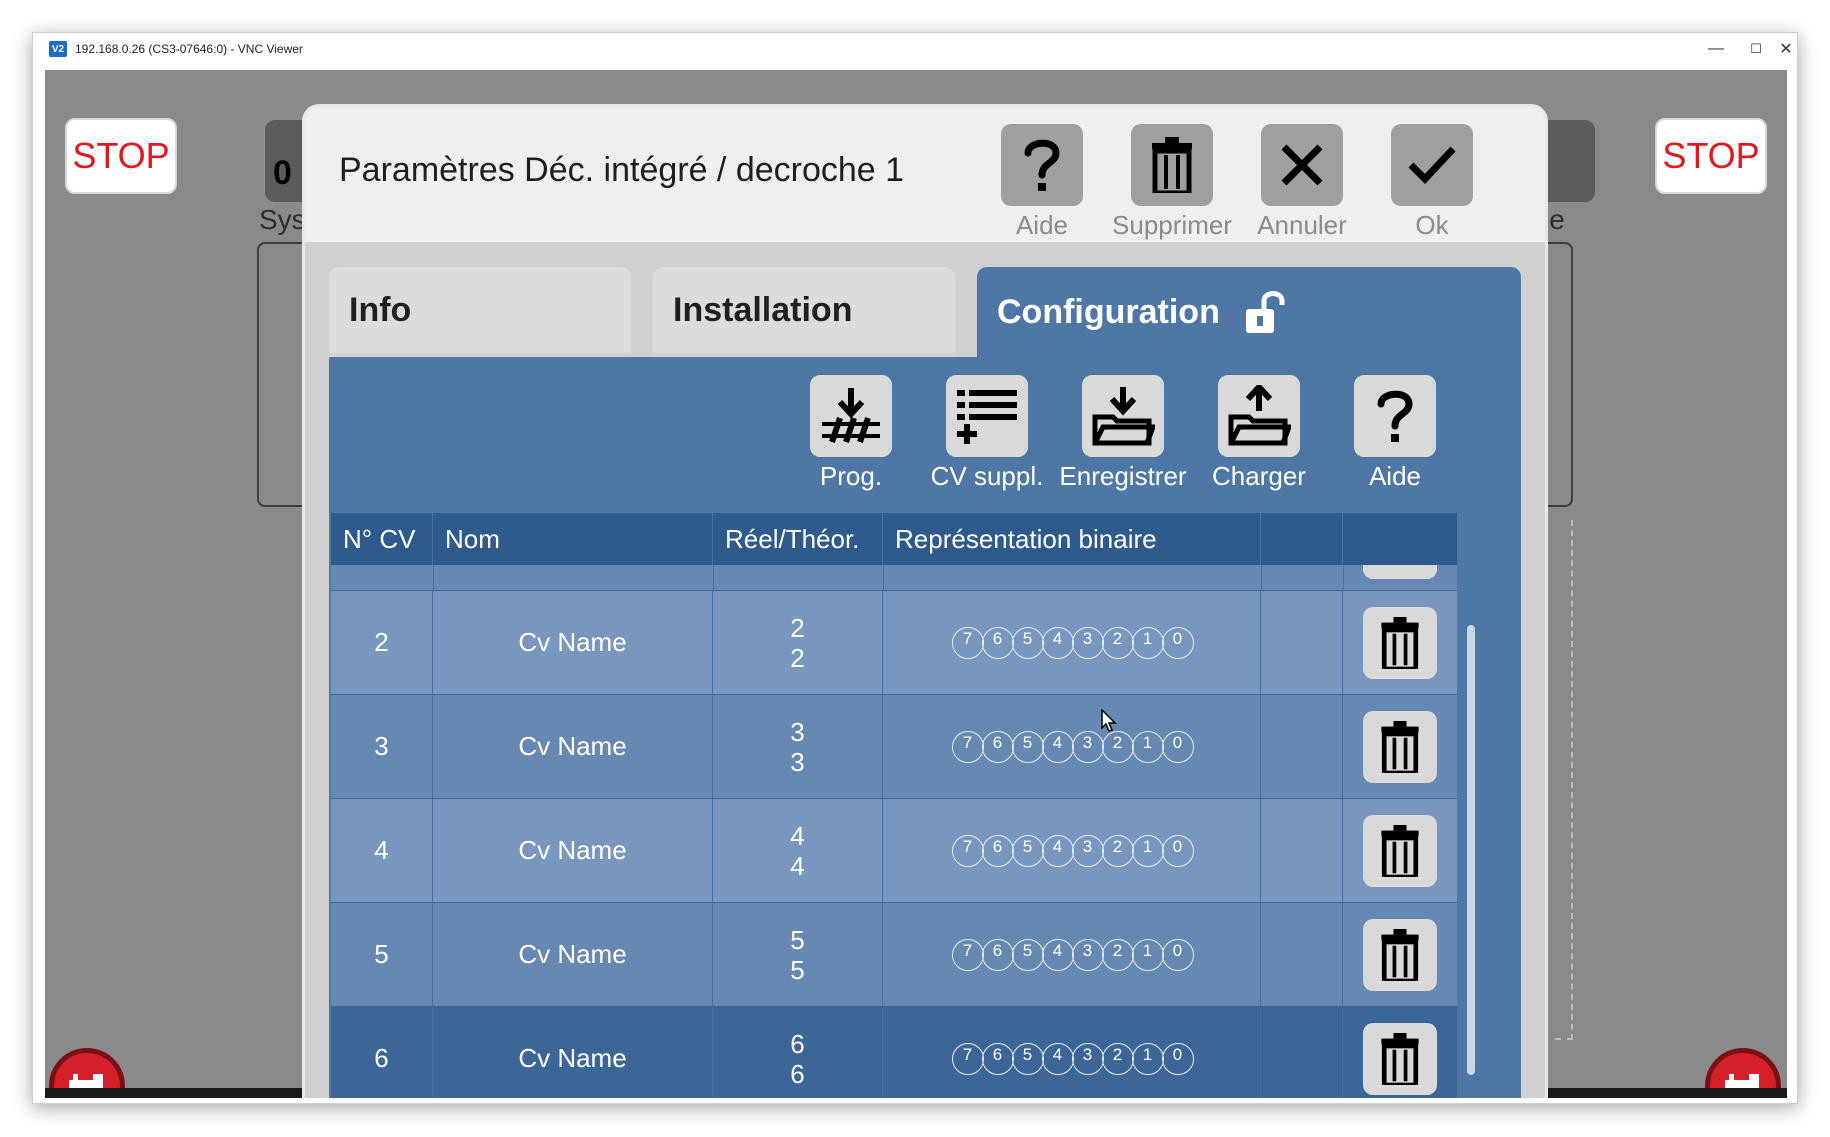 Image resolution: width=1830 pixels, height=1137 pixels. What do you see at coordinates (1172, 165) in the screenshot?
I see `delete-tile` at bounding box center [1172, 165].